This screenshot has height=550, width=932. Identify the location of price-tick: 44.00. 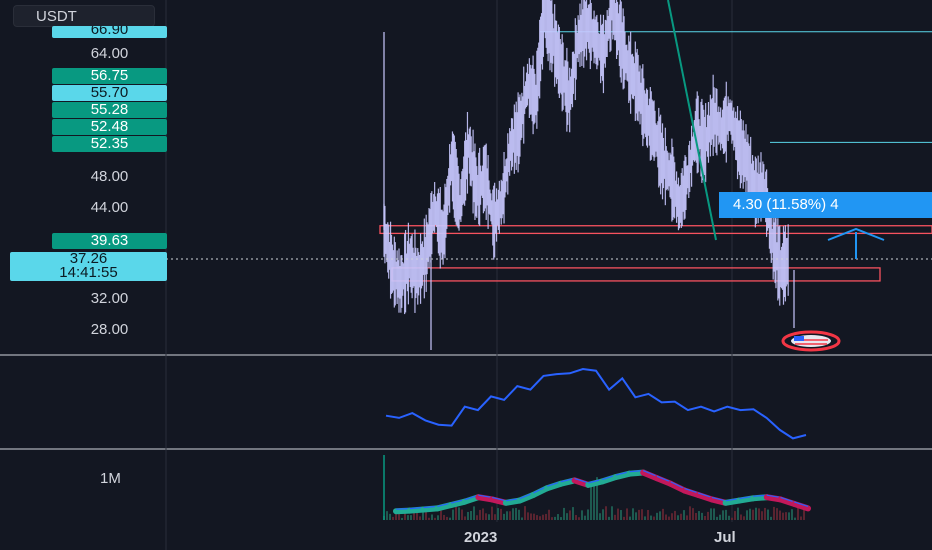
(109, 207).